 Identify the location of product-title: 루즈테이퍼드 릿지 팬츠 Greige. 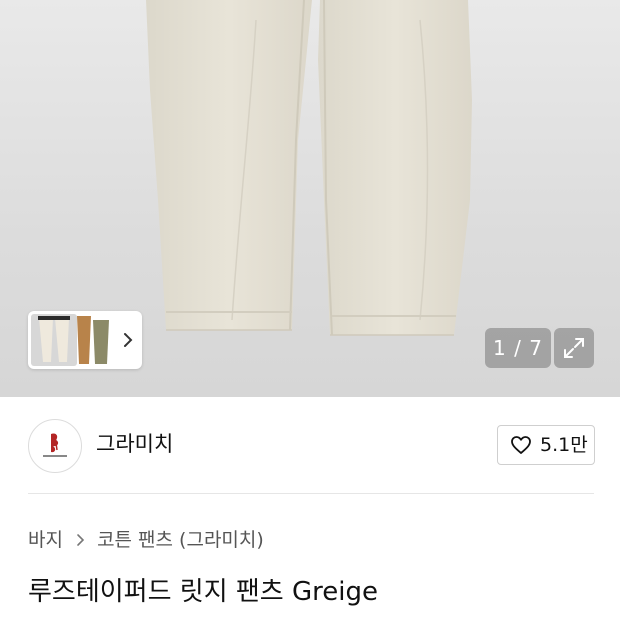
(203, 592).